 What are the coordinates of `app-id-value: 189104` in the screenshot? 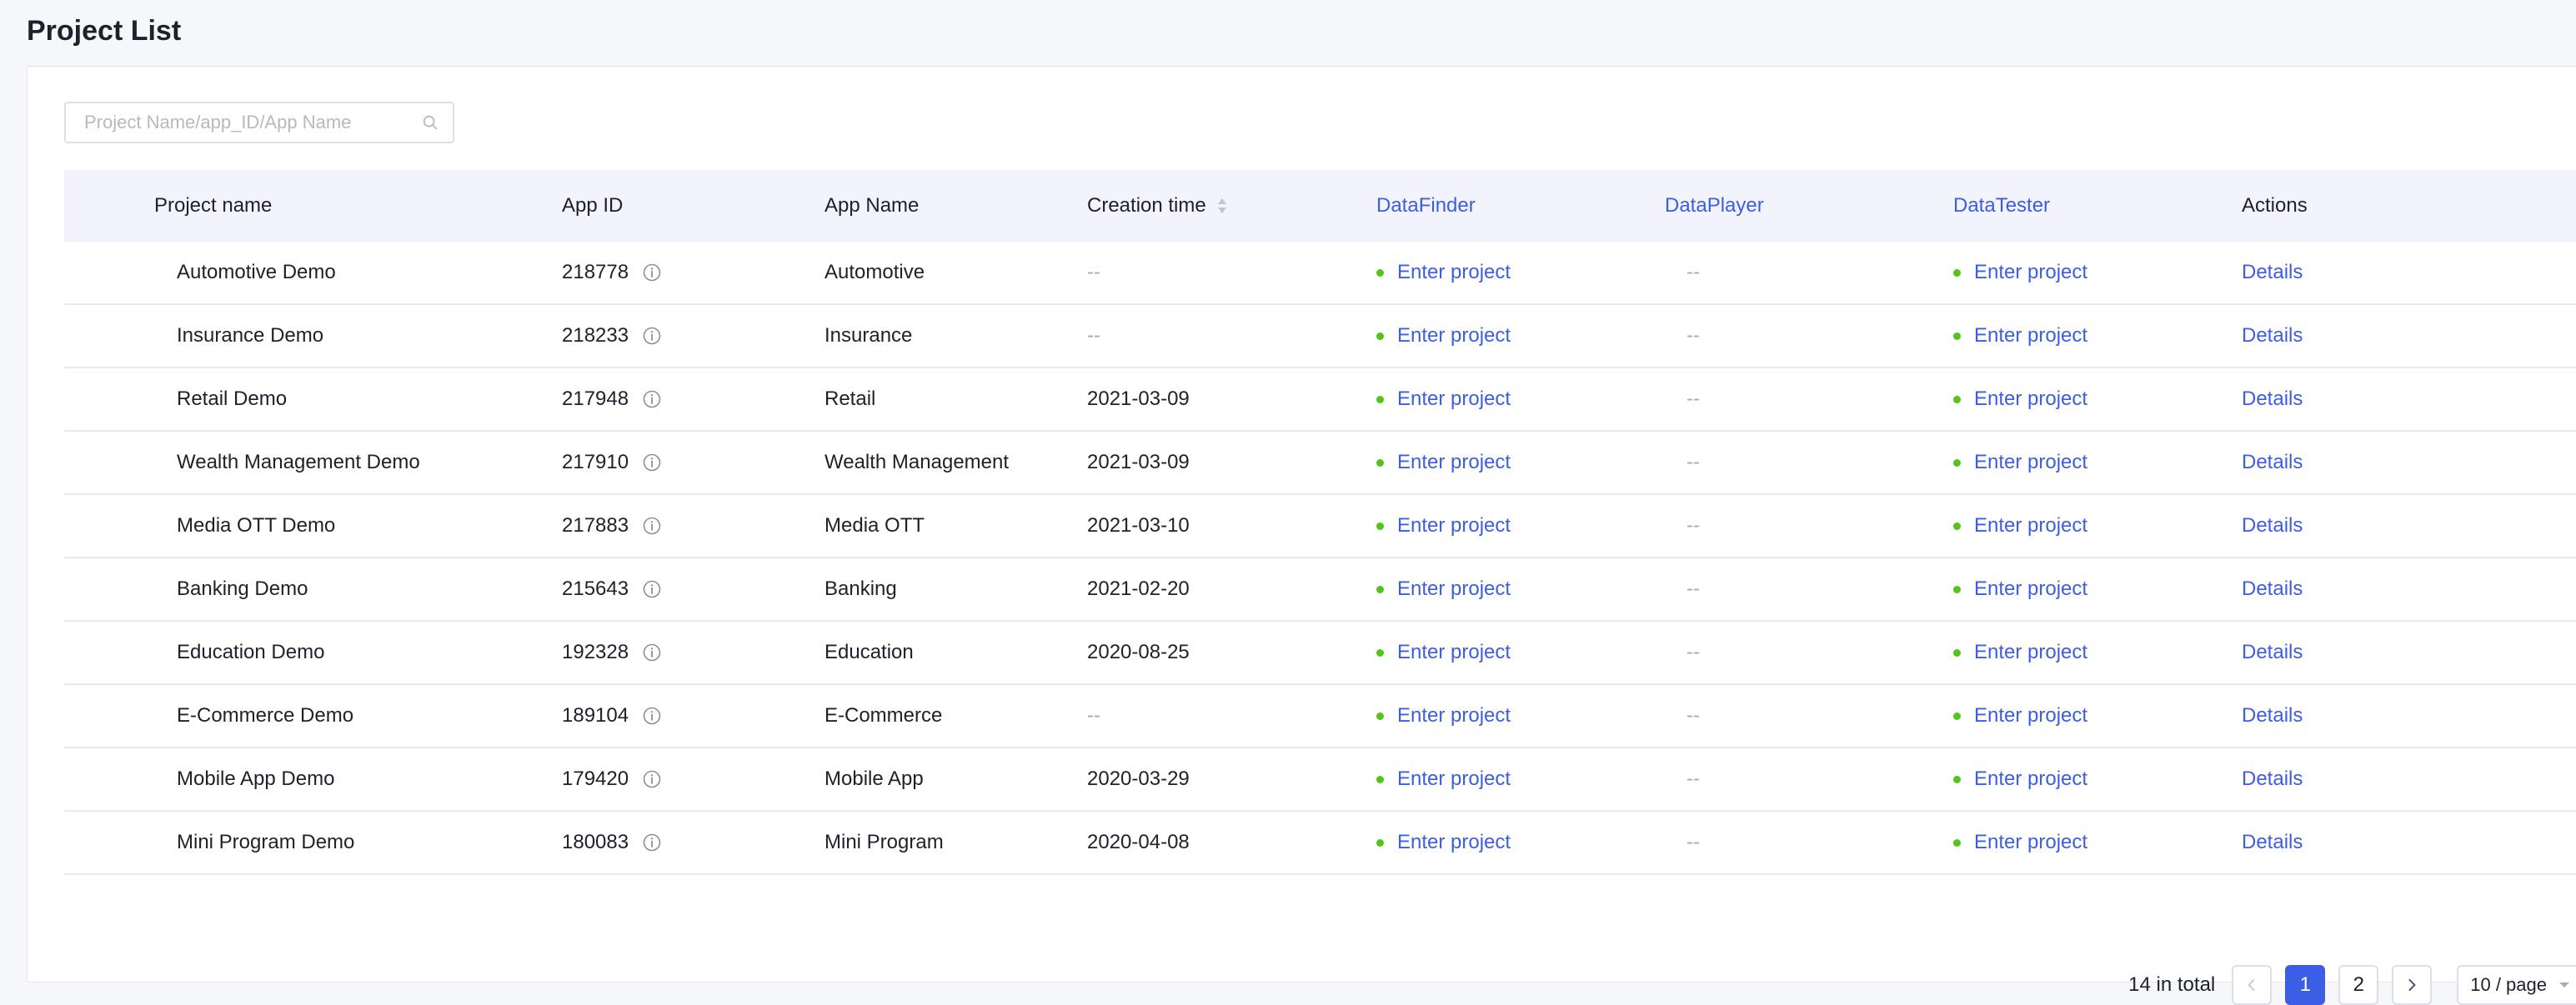 It's located at (595, 715).